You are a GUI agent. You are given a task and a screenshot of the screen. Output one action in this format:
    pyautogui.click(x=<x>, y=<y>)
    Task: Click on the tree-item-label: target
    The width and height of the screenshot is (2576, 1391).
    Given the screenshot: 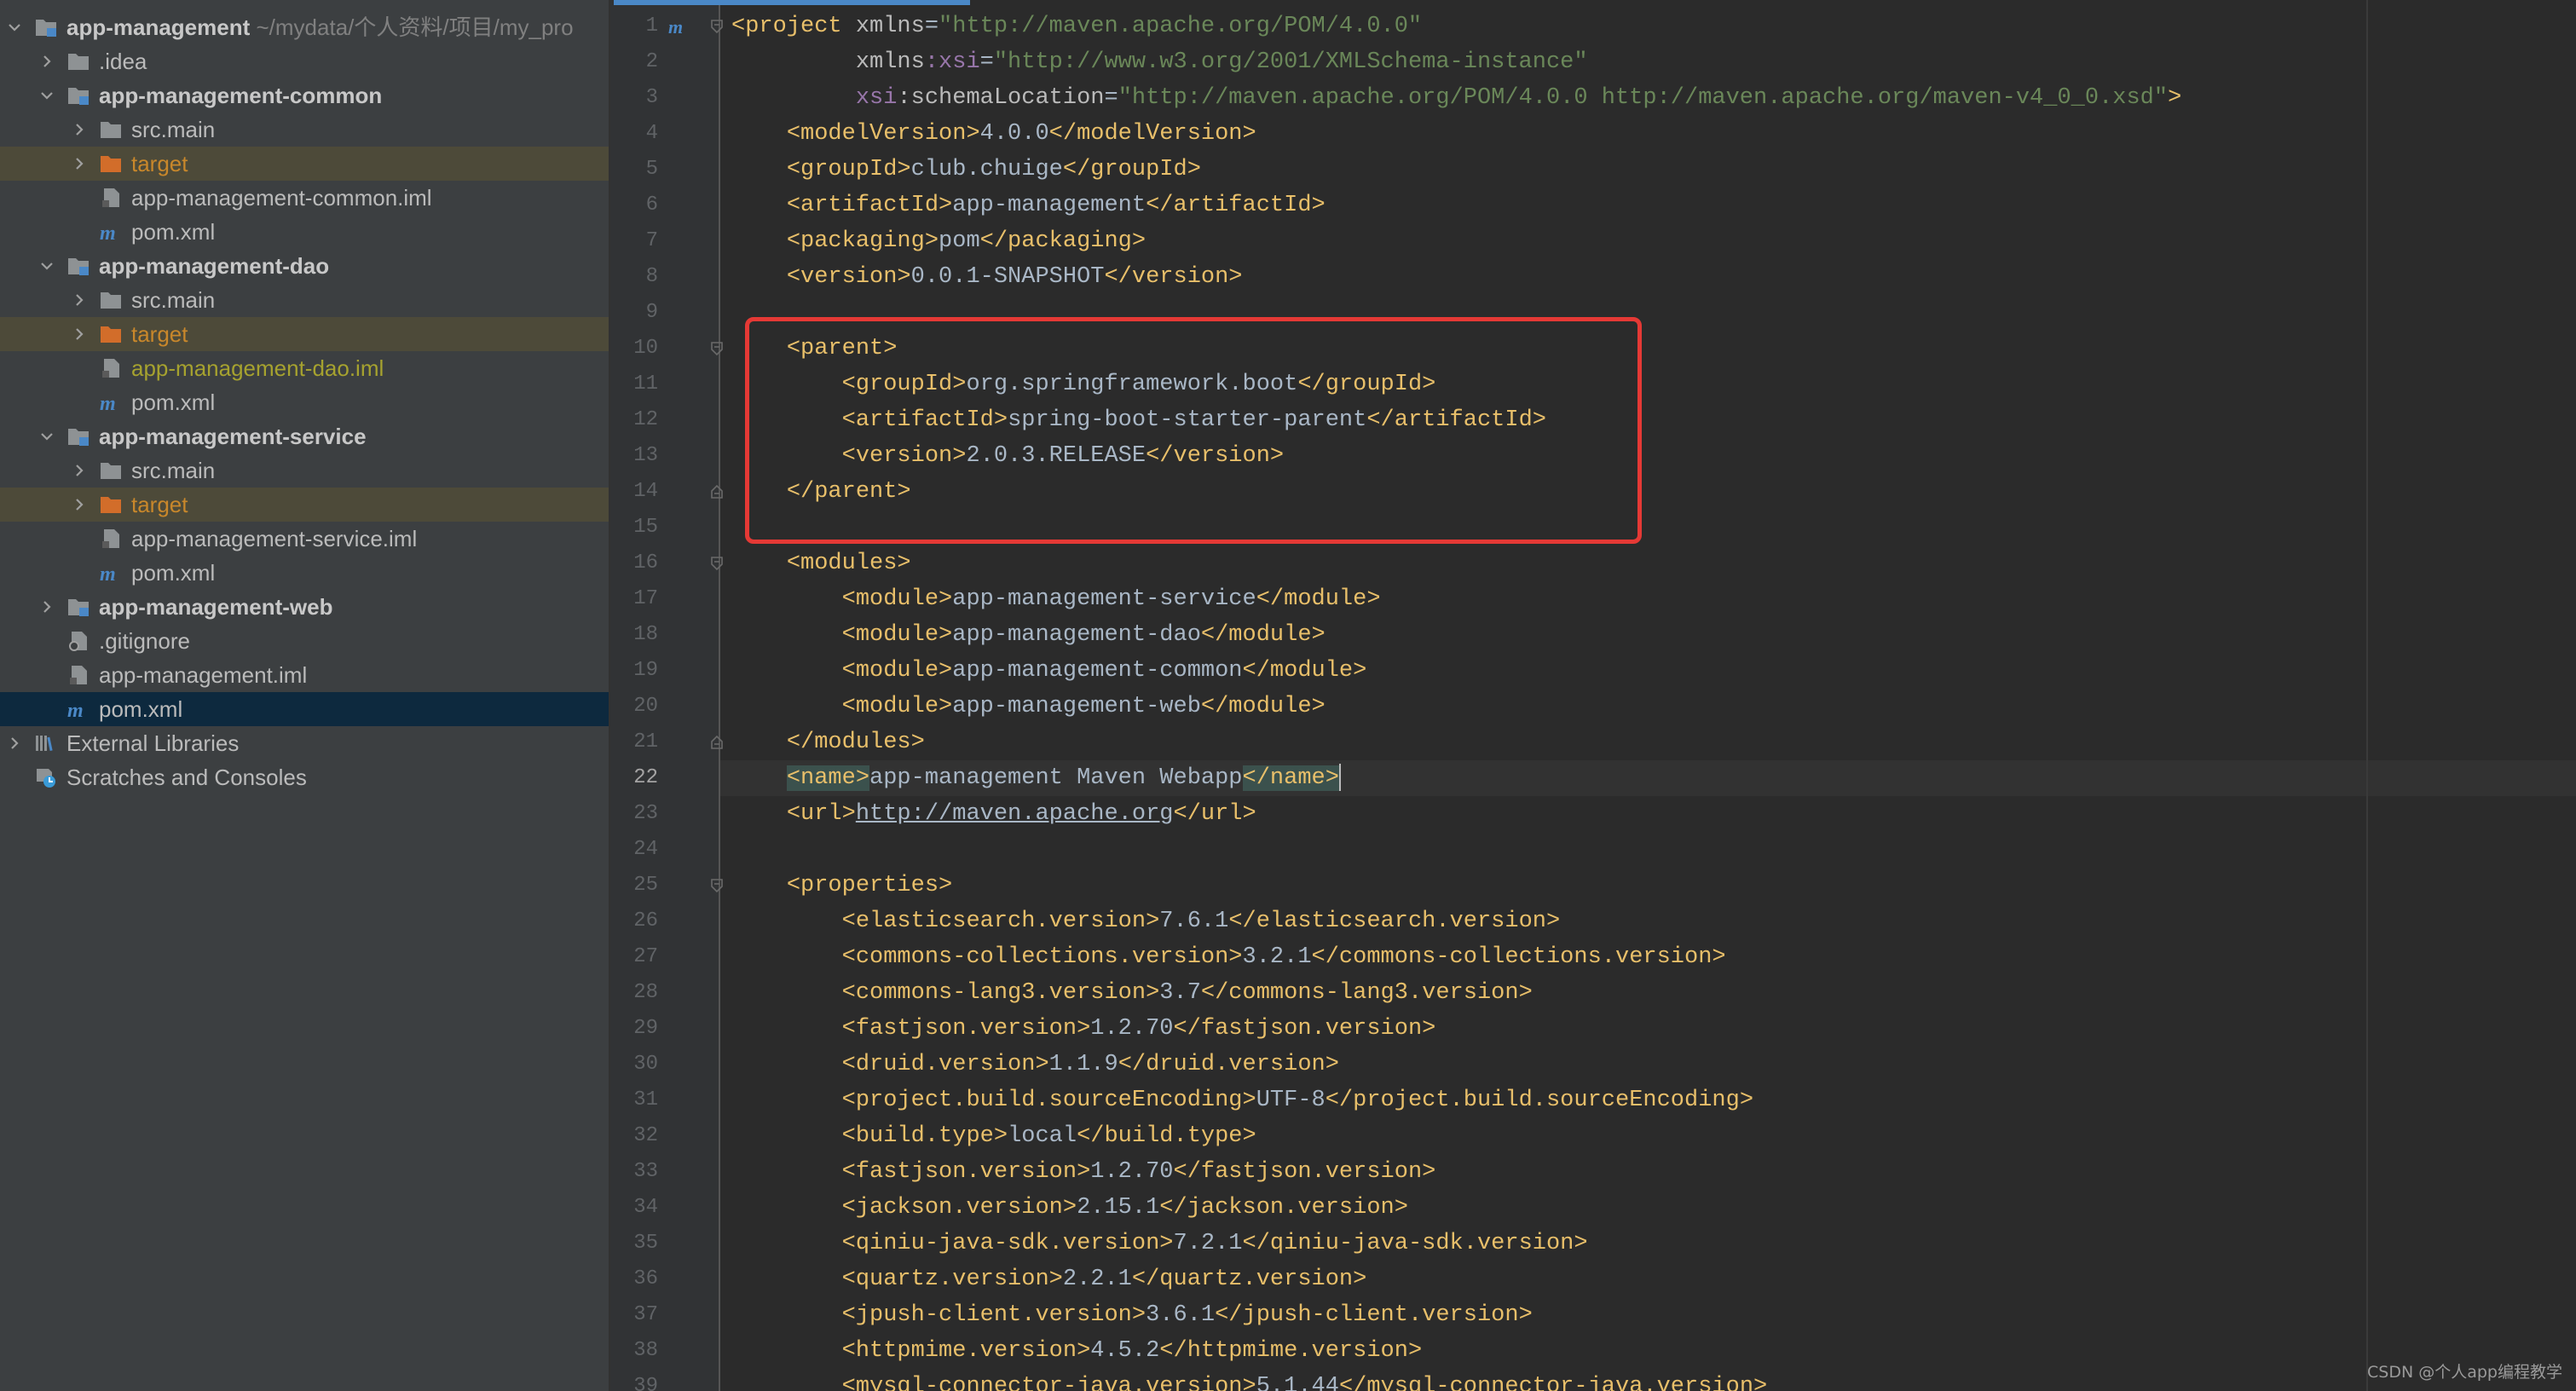 What is the action you would take?
    pyautogui.click(x=159, y=505)
    